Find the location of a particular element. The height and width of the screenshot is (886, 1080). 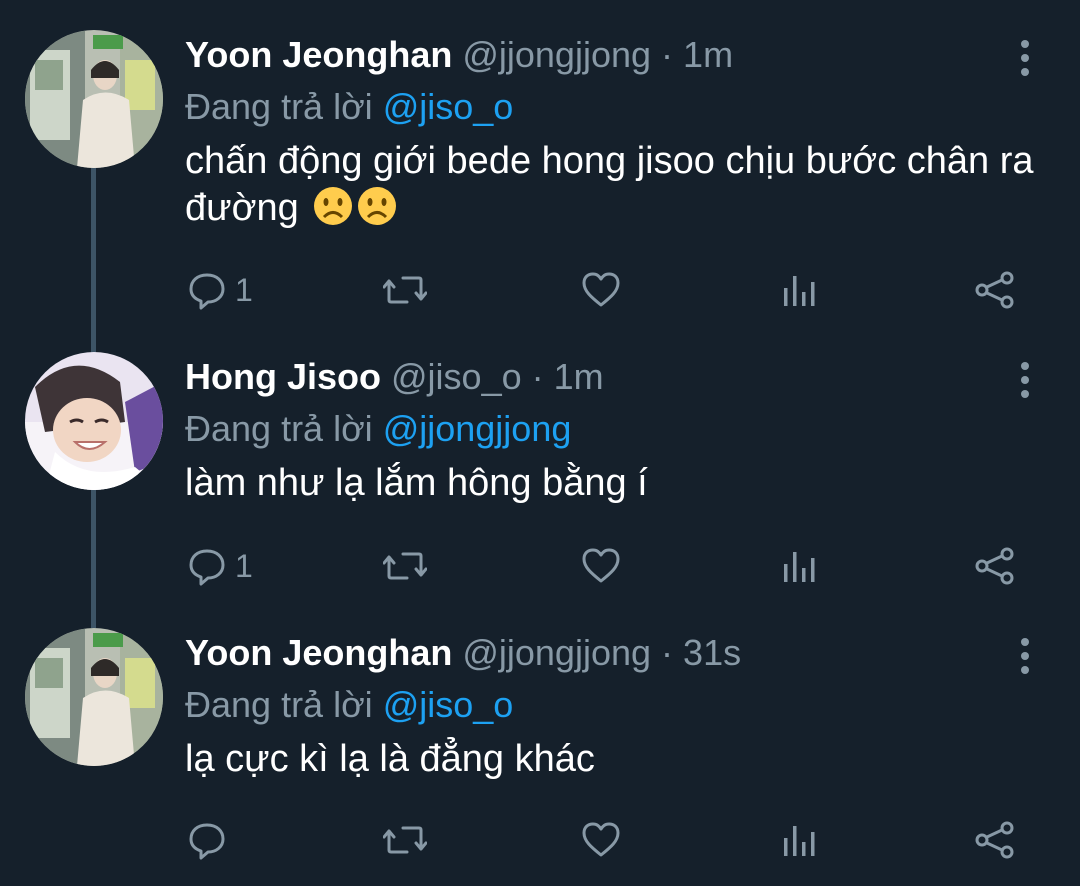

author-name: Hong Jisoo is located at coordinates (283, 376).